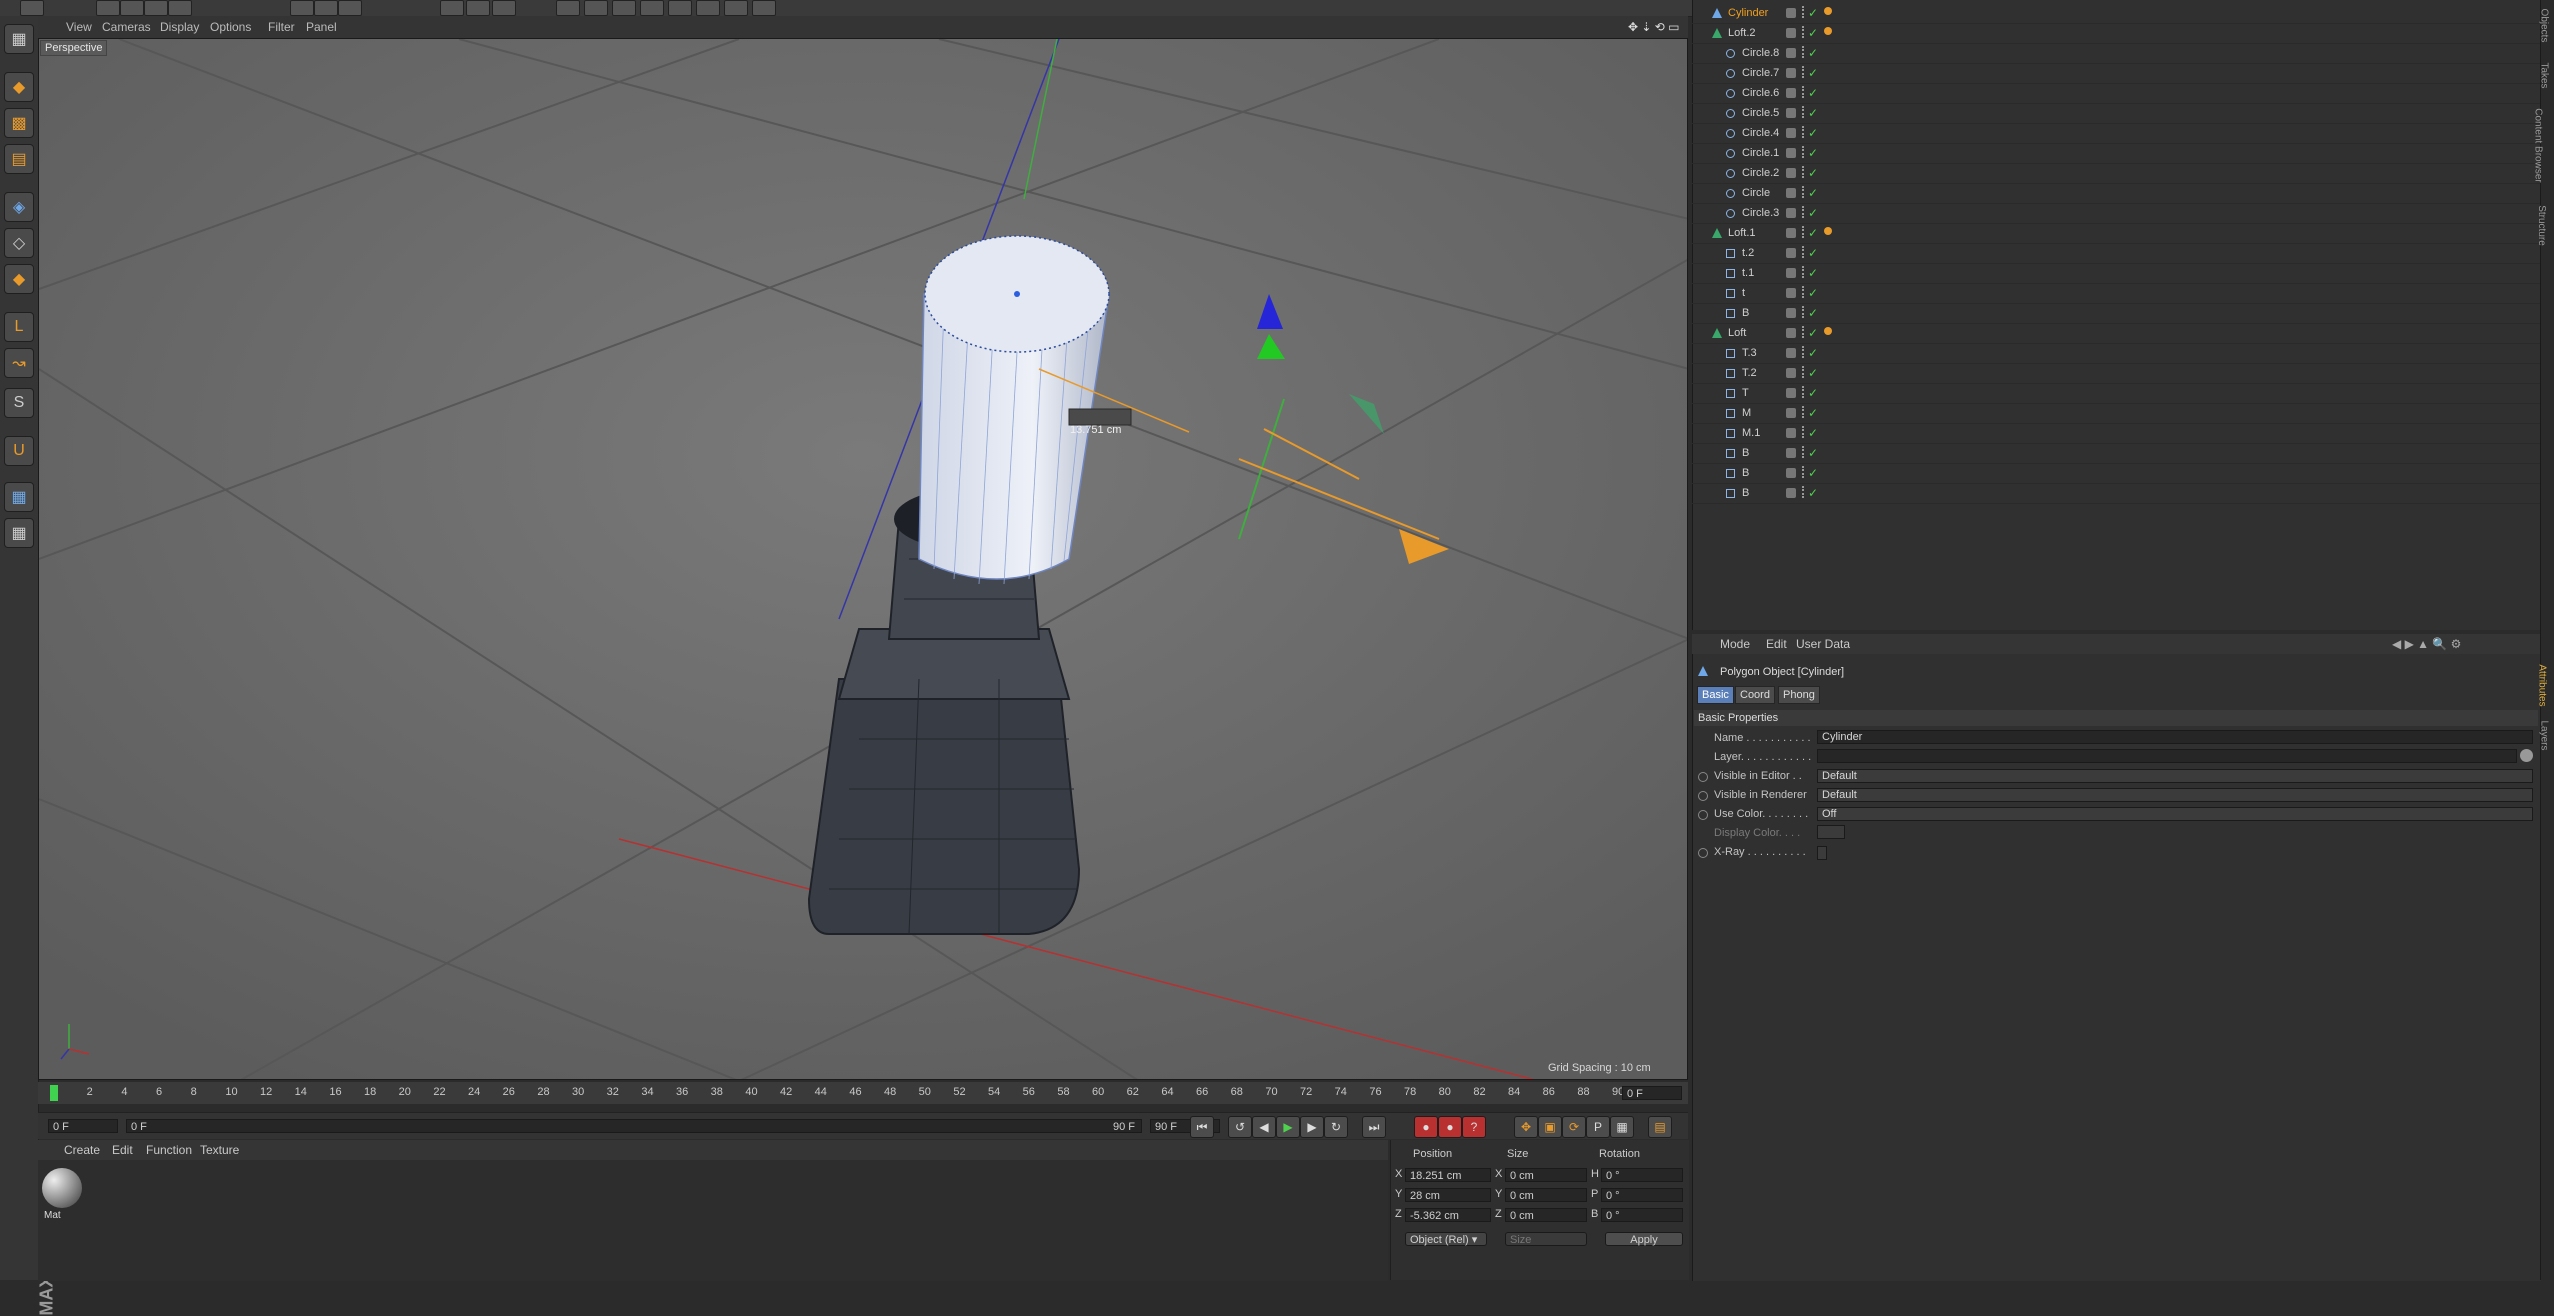  Describe the element at coordinates (2116, 34) in the screenshot. I see `object-row: Loft.2 ✓` at that location.